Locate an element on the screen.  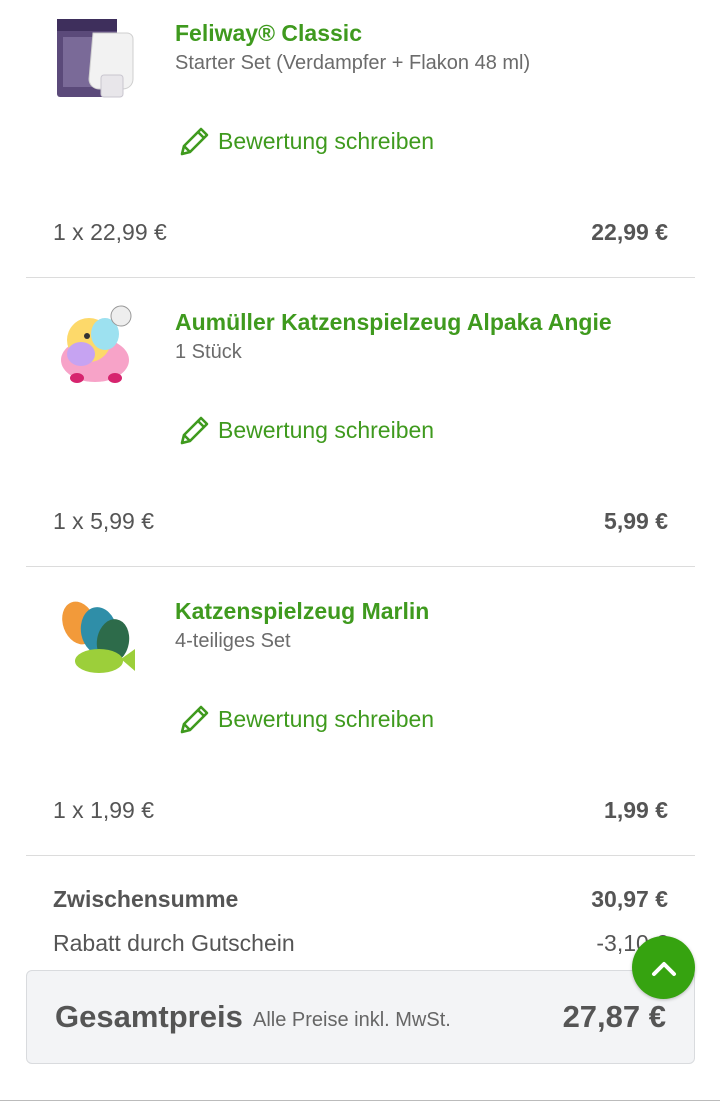
chevron-up-icon is located at coordinates (663, 968).